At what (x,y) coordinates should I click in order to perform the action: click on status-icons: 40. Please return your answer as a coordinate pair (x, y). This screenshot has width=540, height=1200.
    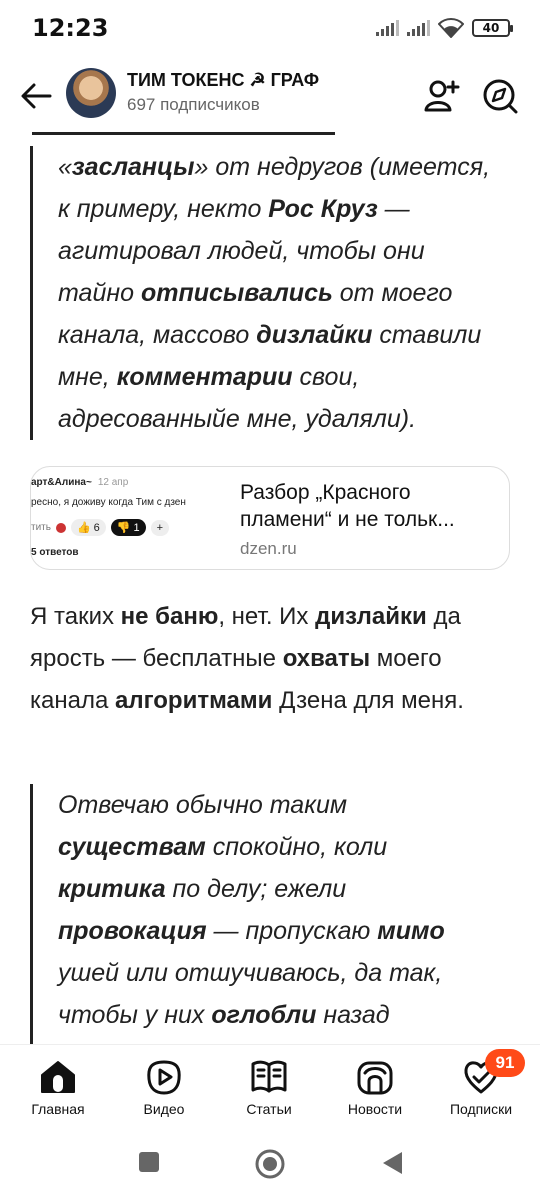
    Looking at the image, I should click on (444, 28).